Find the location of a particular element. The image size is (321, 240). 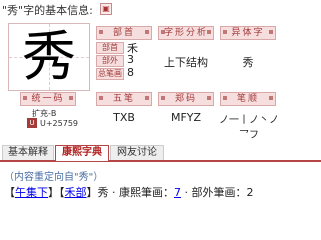

redirect-note: （内容重定向自"秀"） is located at coordinates (54, 177).